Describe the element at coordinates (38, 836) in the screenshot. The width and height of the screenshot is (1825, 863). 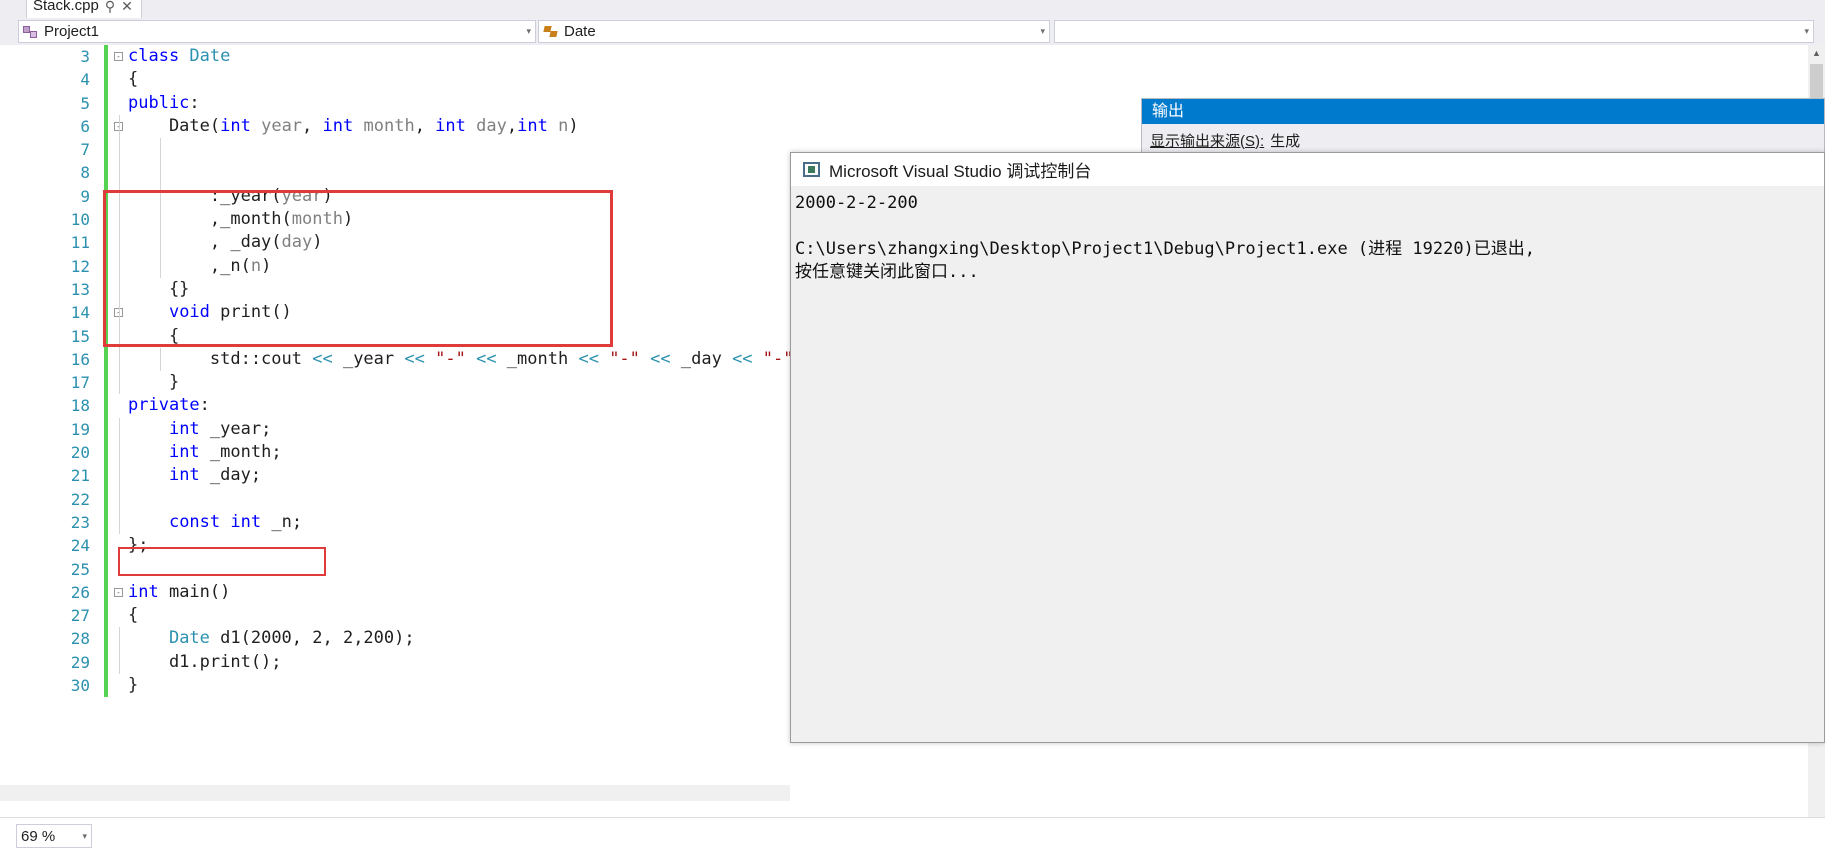
I see `zoom-level-value: 69 %` at that location.